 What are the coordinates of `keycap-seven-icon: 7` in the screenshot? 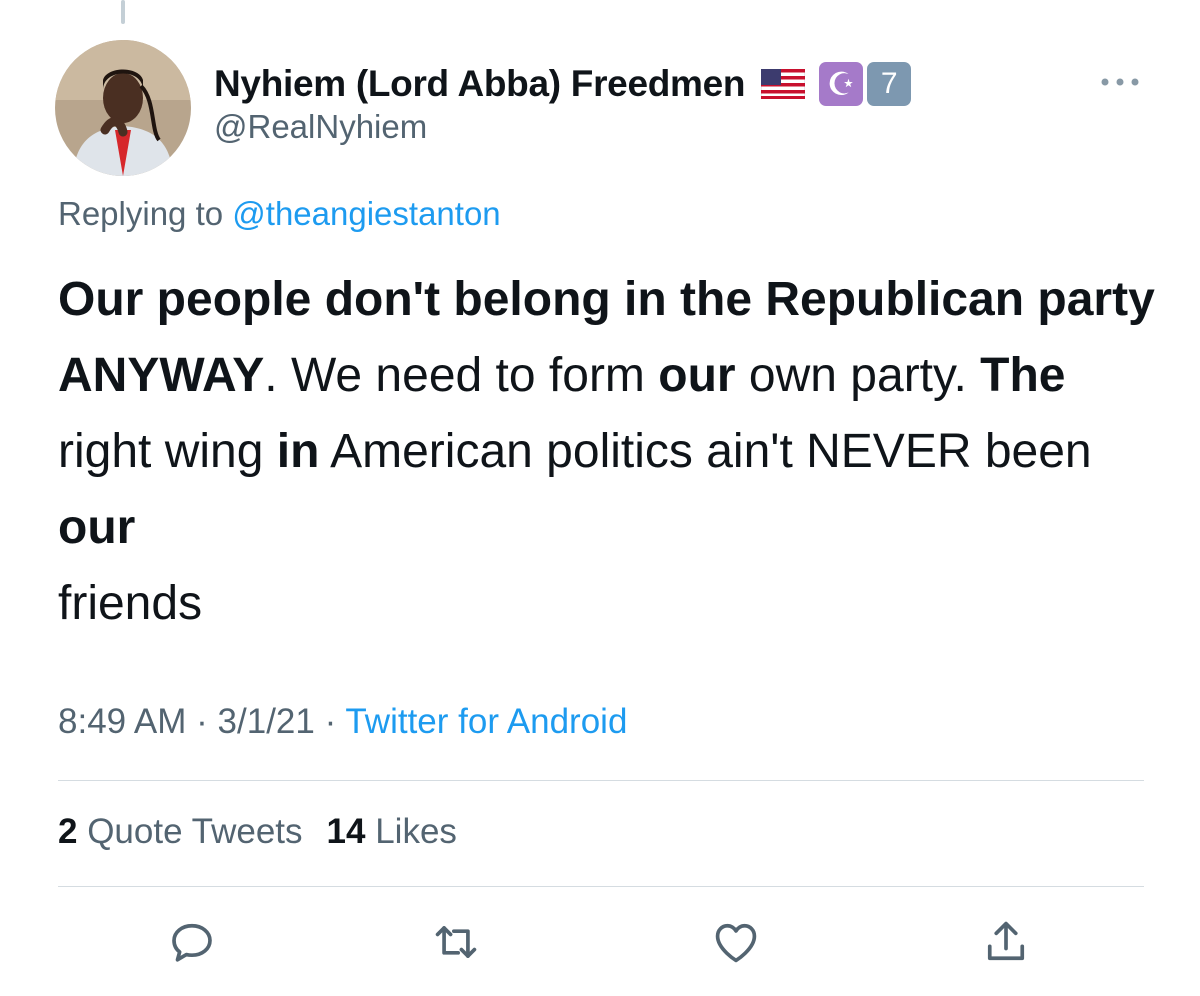 It's located at (889, 84).